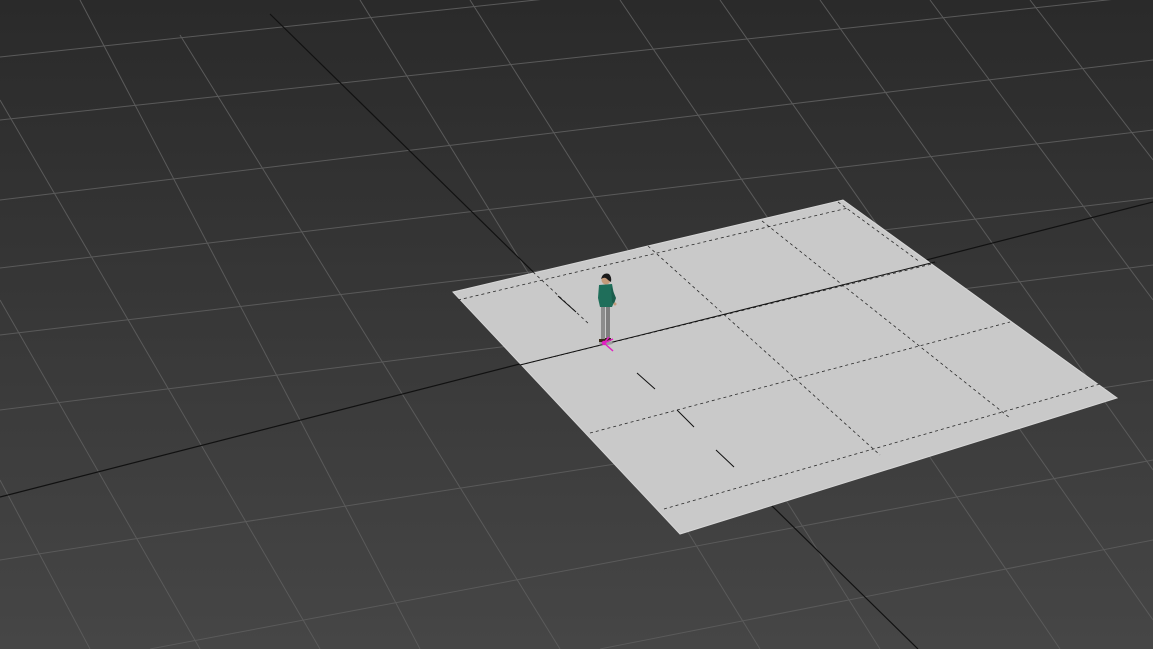 The width and height of the screenshot is (1153, 649). What do you see at coordinates (615, 304) in the screenshot?
I see `character-hand` at bounding box center [615, 304].